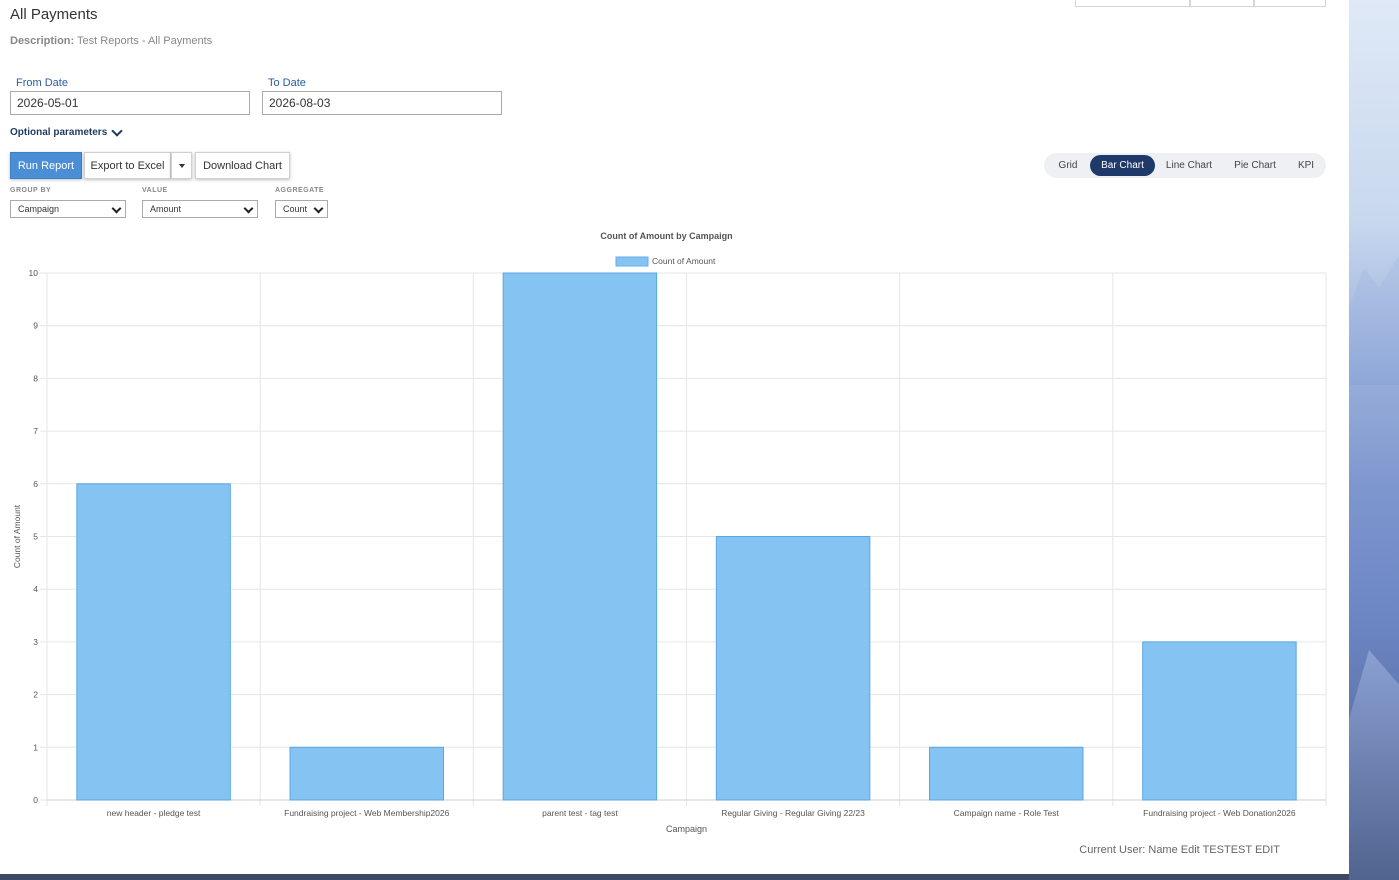  Describe the element at coordinates (42, 83) in the screenshot. I see `from-date-label: From Date` at that location.